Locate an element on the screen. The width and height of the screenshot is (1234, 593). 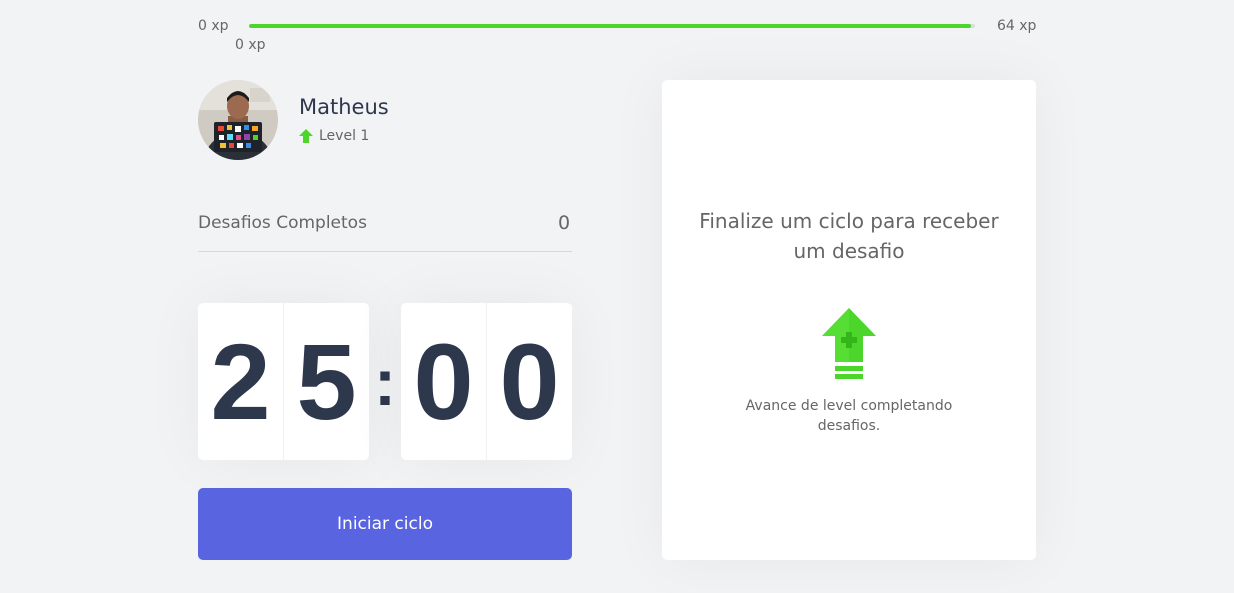
countdown-minute-tens: 2 is located at coordinates (241, 381).